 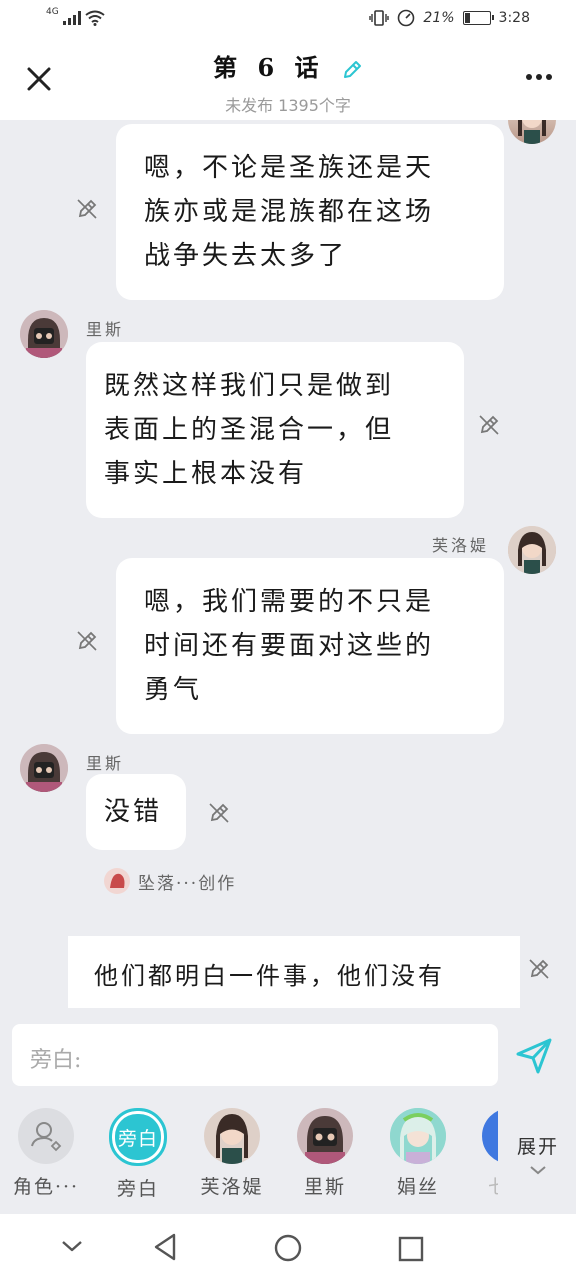 What do you see at coordinates (352, 70) in the screenshot?
I see `edit-pencil-icon` at bounding box center [352, 70].